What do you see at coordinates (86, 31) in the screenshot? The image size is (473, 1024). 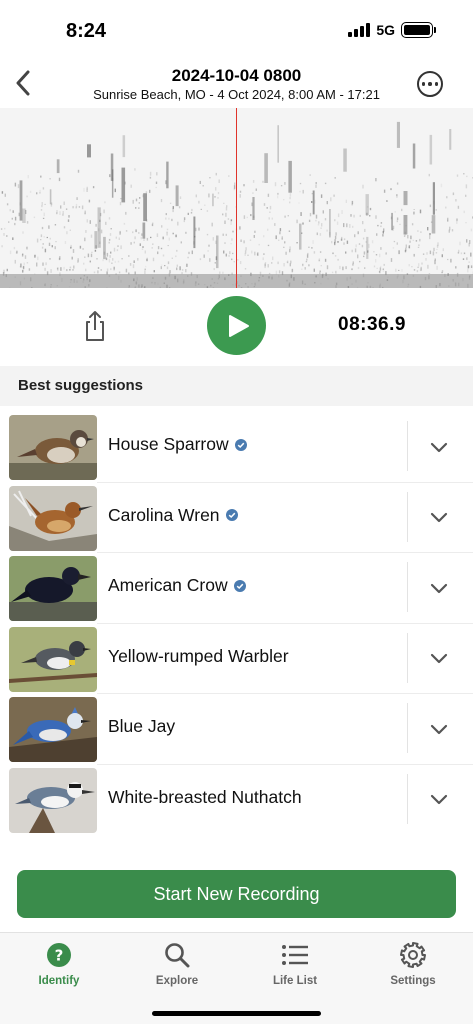 I see `status-time: 8:24` at bounding box center [86, 31].